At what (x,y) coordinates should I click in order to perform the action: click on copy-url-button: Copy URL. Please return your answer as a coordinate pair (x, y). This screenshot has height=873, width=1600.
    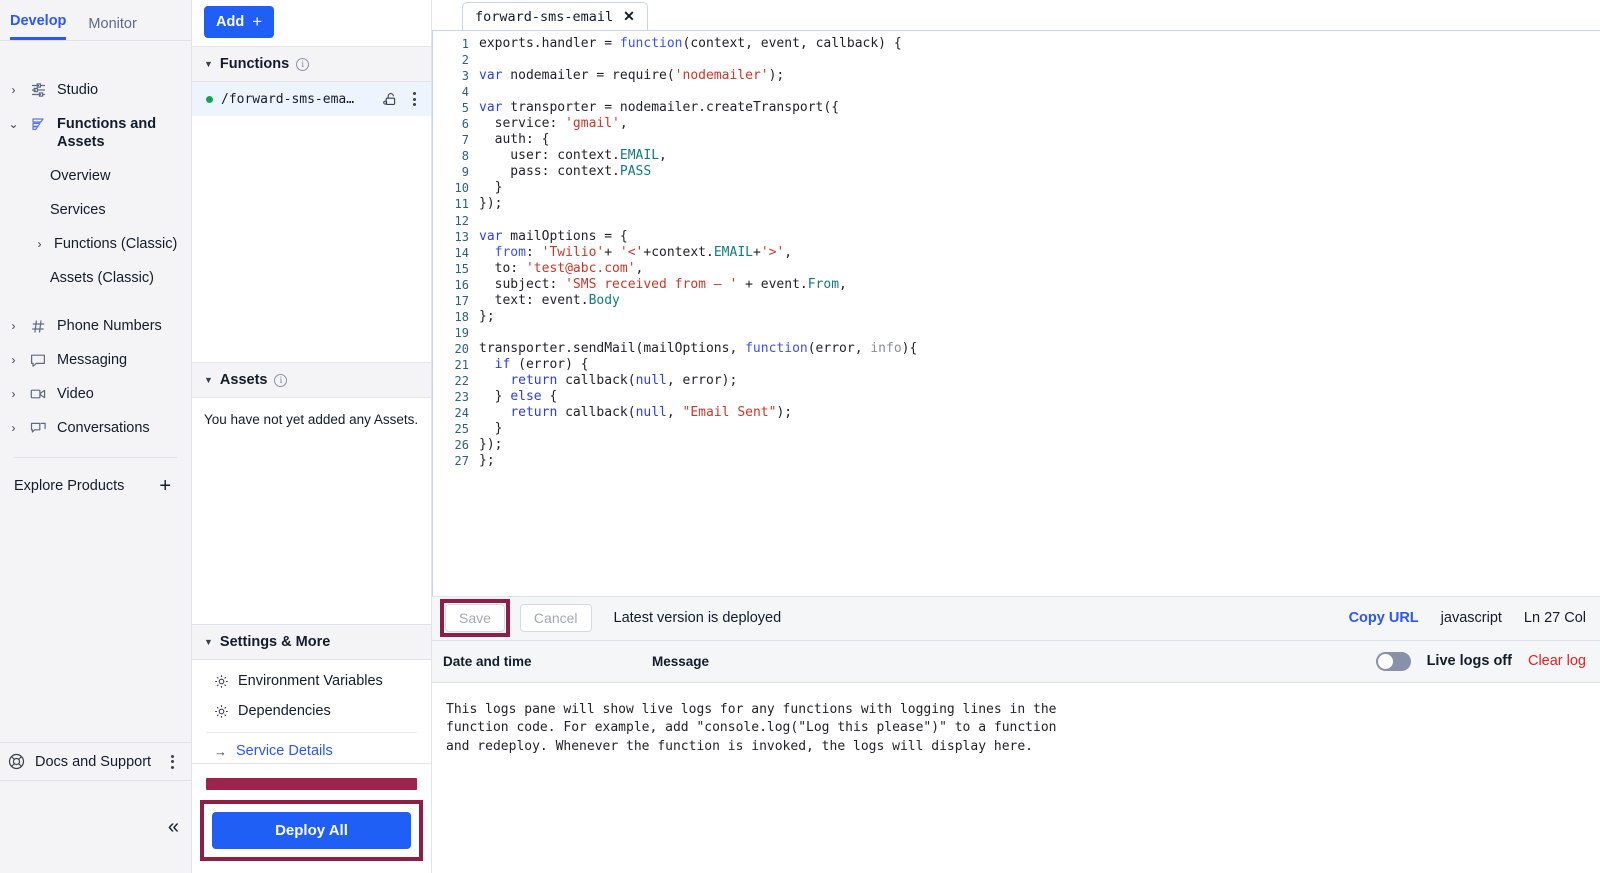
    Looking at the image, I should click on (1384, 618).